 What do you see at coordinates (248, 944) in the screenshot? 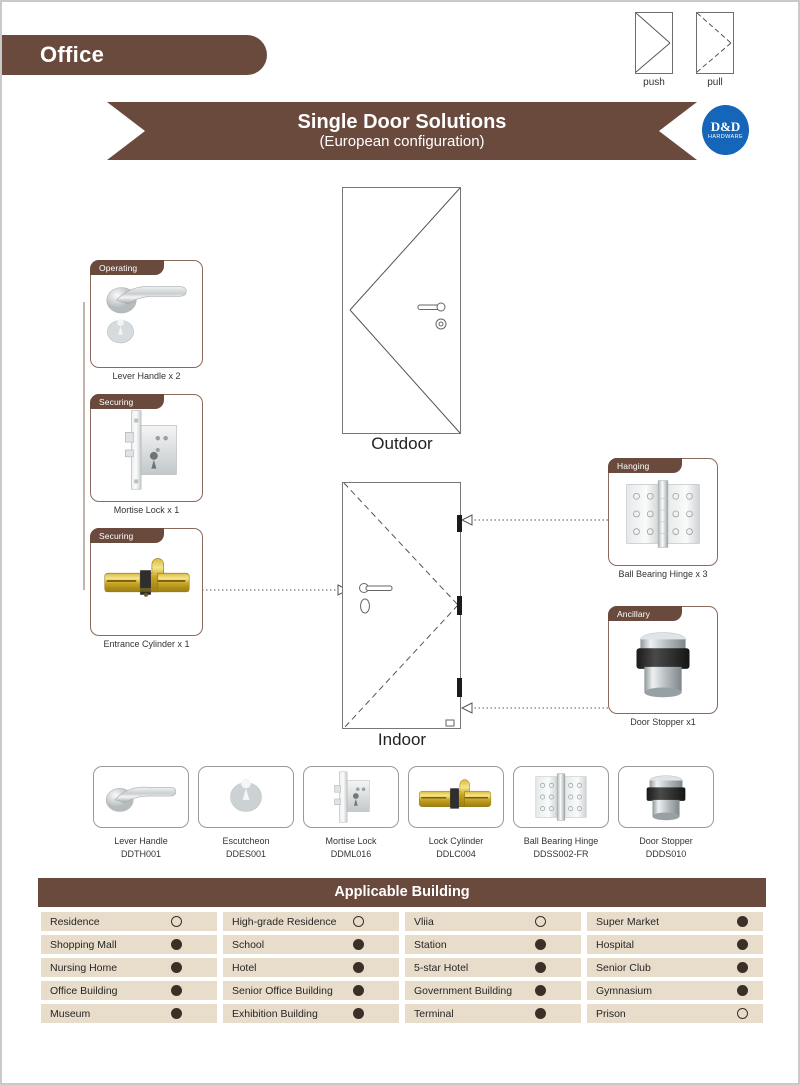
I see `building-label: School` at bounding box center [248, 944].